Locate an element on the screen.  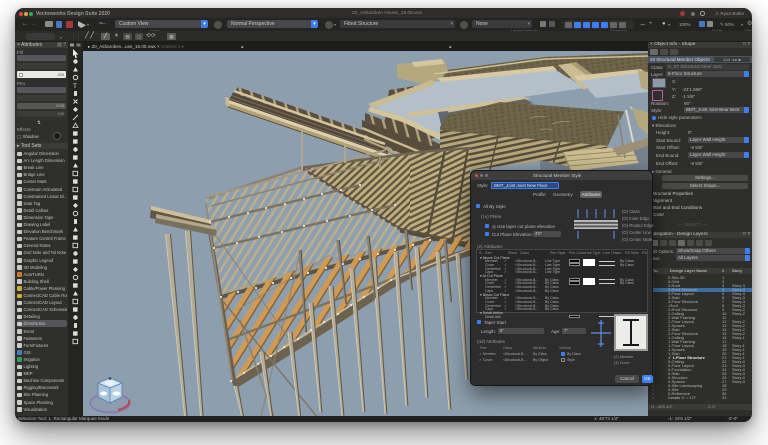
svg-text: T is located at coordinates (75, 86).